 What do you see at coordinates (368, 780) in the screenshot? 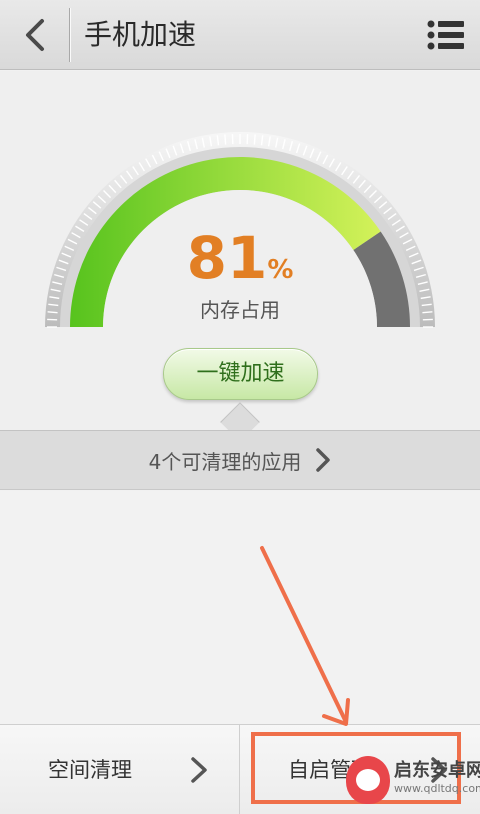
I see `watermark-logo-icon` at bounding box center [368, 780].